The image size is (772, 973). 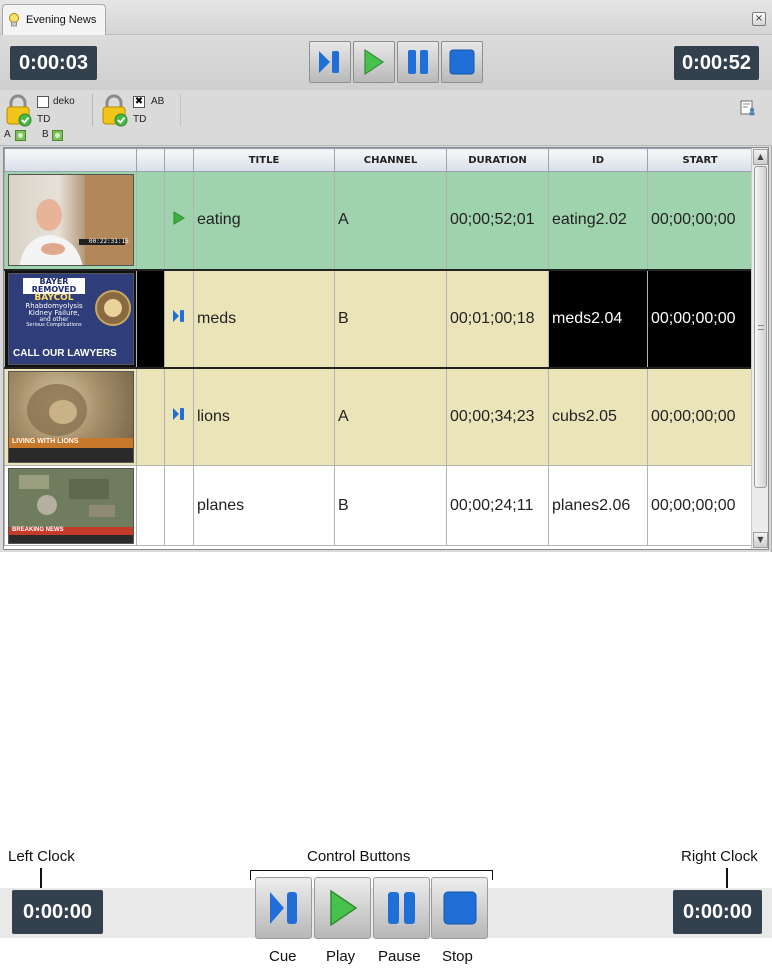 I want to click on person-eating-image, so click(x=76, y=220).